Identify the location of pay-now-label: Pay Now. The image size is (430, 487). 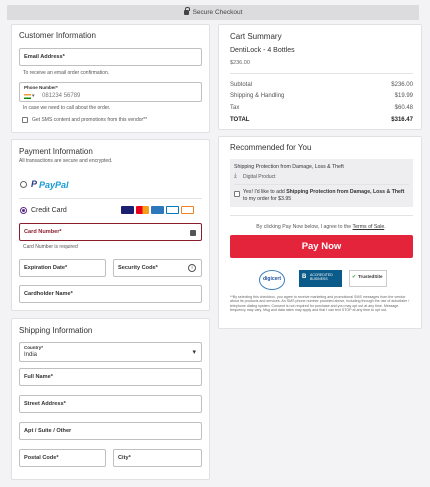
(321, 246).